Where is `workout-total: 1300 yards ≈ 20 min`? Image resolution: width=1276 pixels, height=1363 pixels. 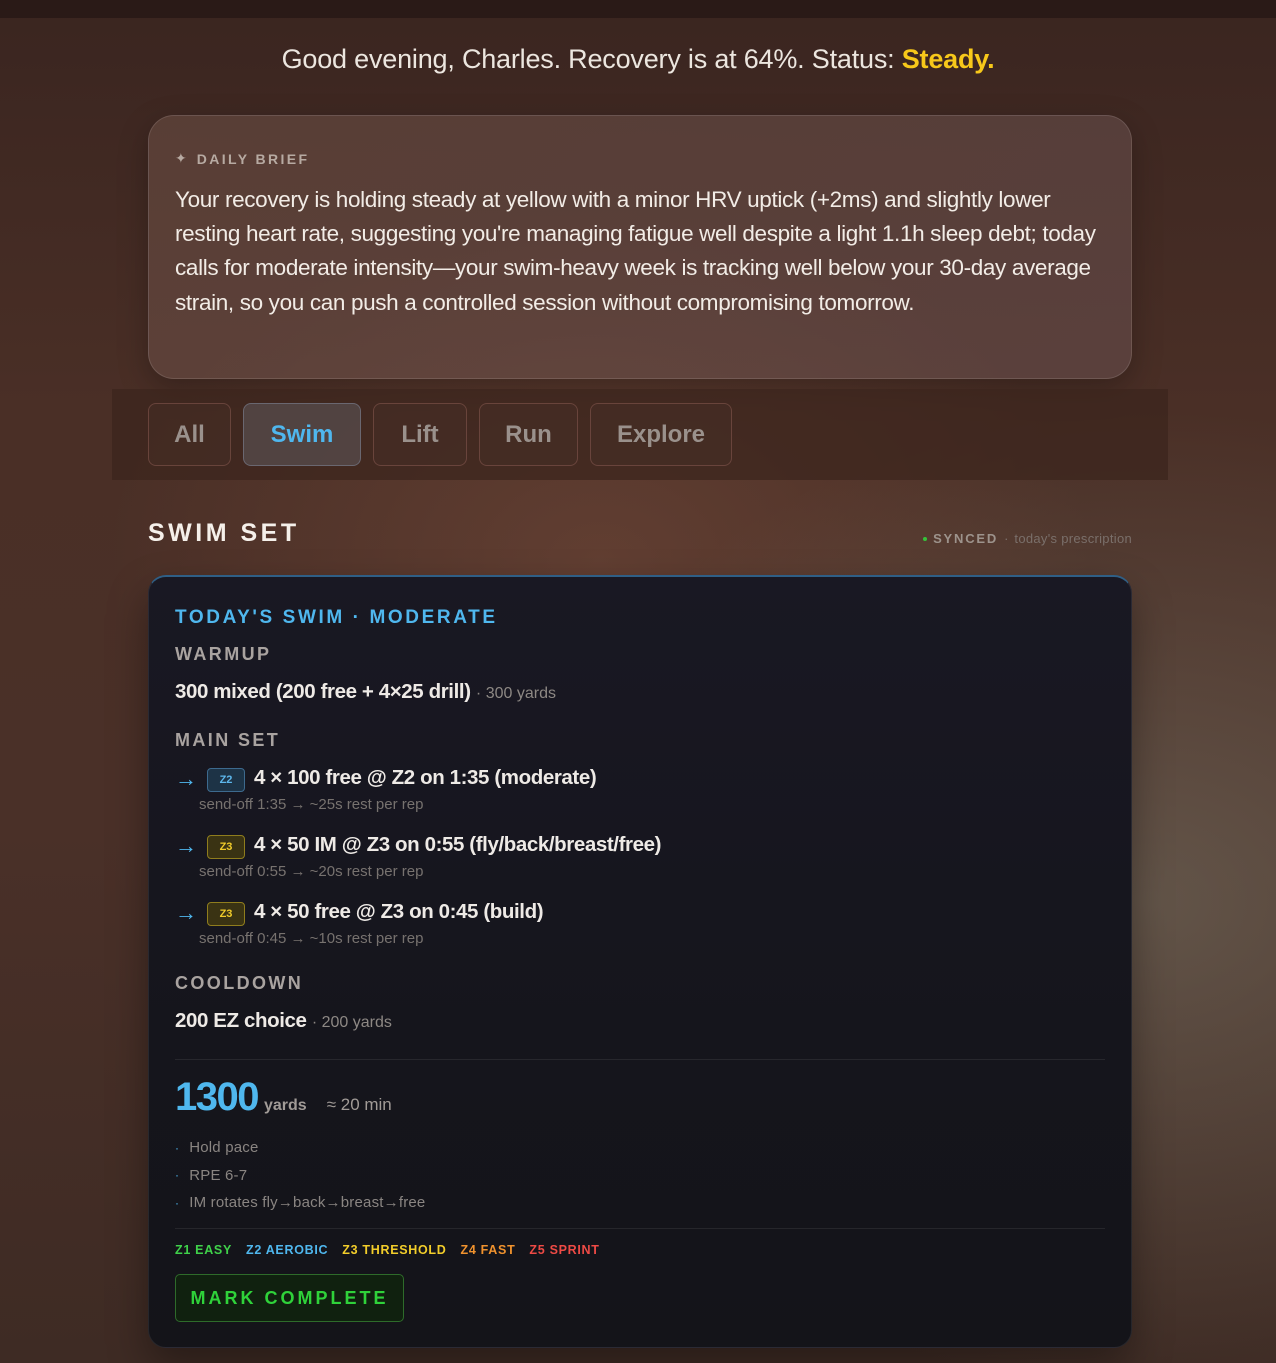 workout-total: 1300 yards ≈ 20 min is located at coordinates (283, 1097).